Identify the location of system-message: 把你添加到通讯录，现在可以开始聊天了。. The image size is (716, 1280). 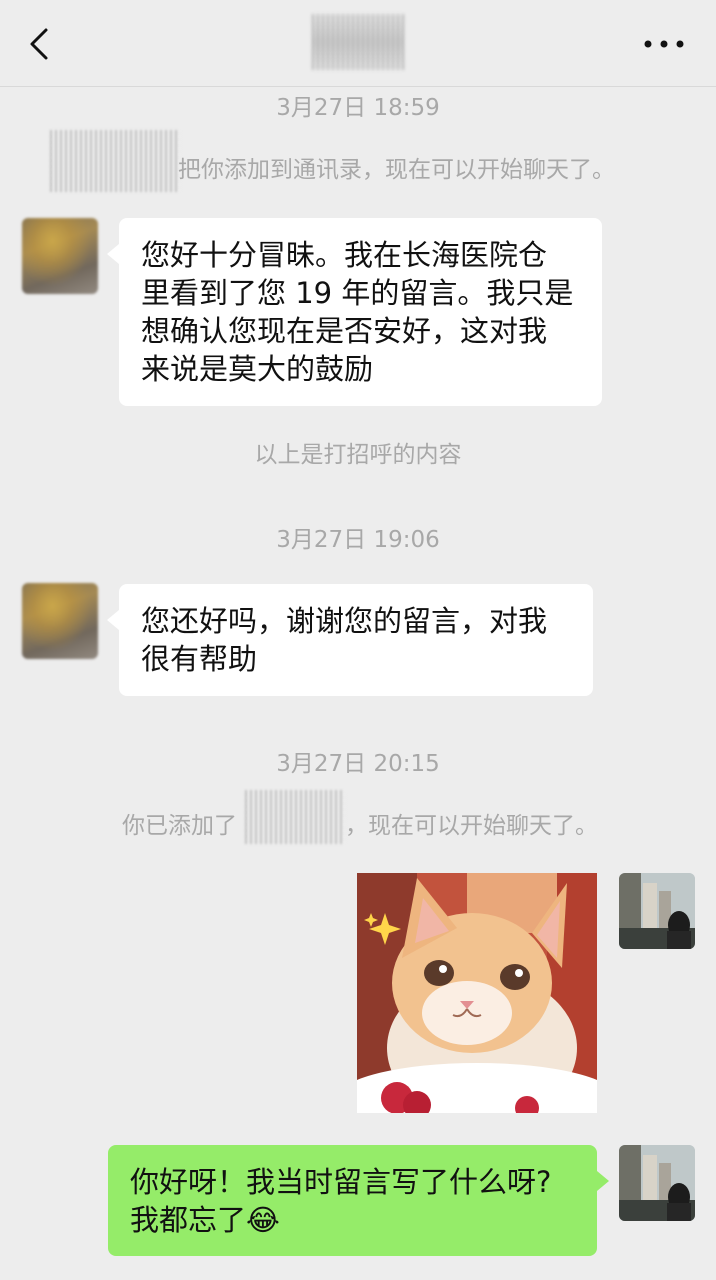
(396, 170).